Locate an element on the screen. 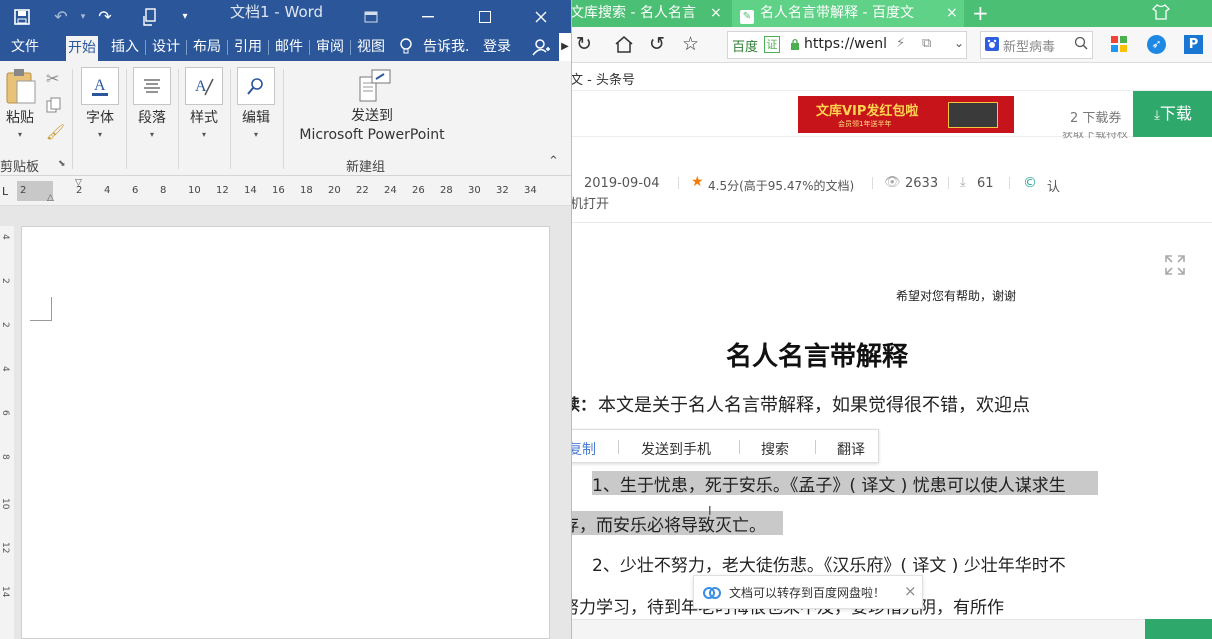 This screenshot has width=1212, height=639. undo-dropdown-icon: ▾ is located at coordinates (83, 16).